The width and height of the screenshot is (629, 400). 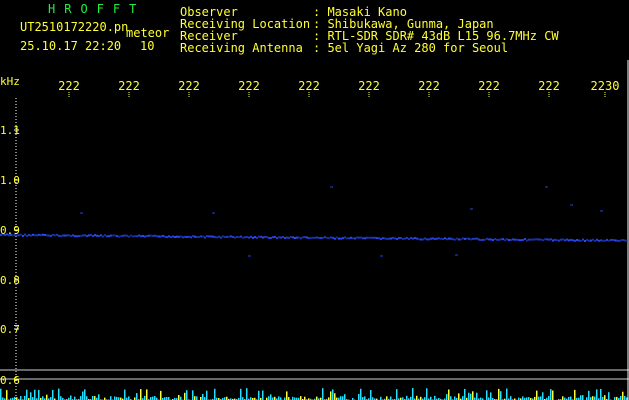 What do you see at coordinates (148, 33) in the screenshot?
I see `category-label: meteor` at bounding box center [148, 33].